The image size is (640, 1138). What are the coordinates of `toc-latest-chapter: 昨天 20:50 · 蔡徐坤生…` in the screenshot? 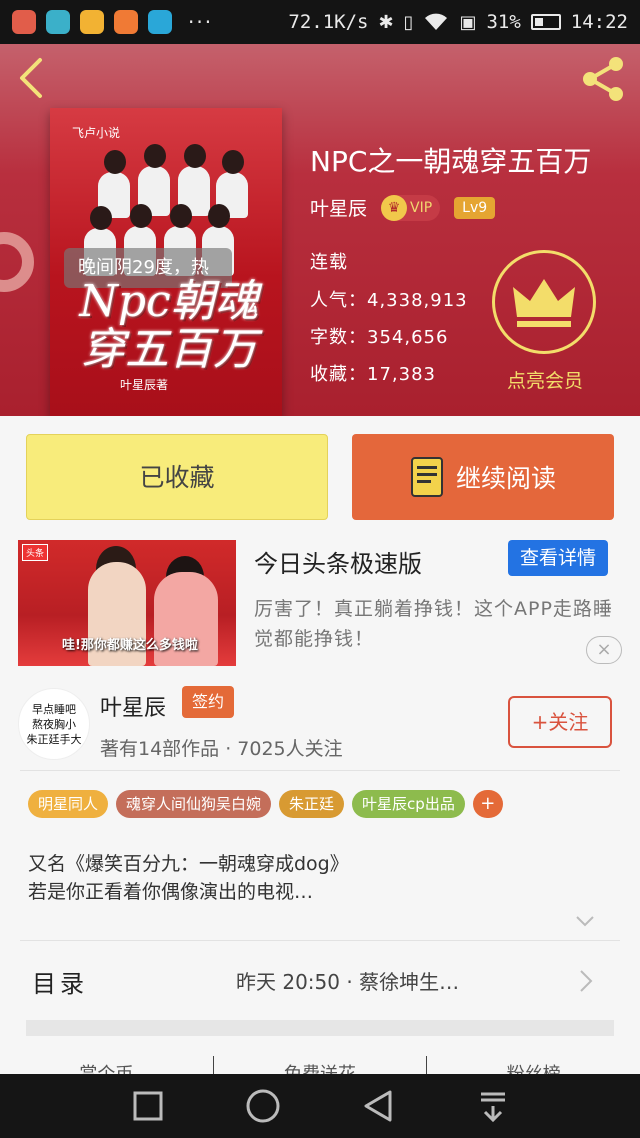 It's located at (347, 980).